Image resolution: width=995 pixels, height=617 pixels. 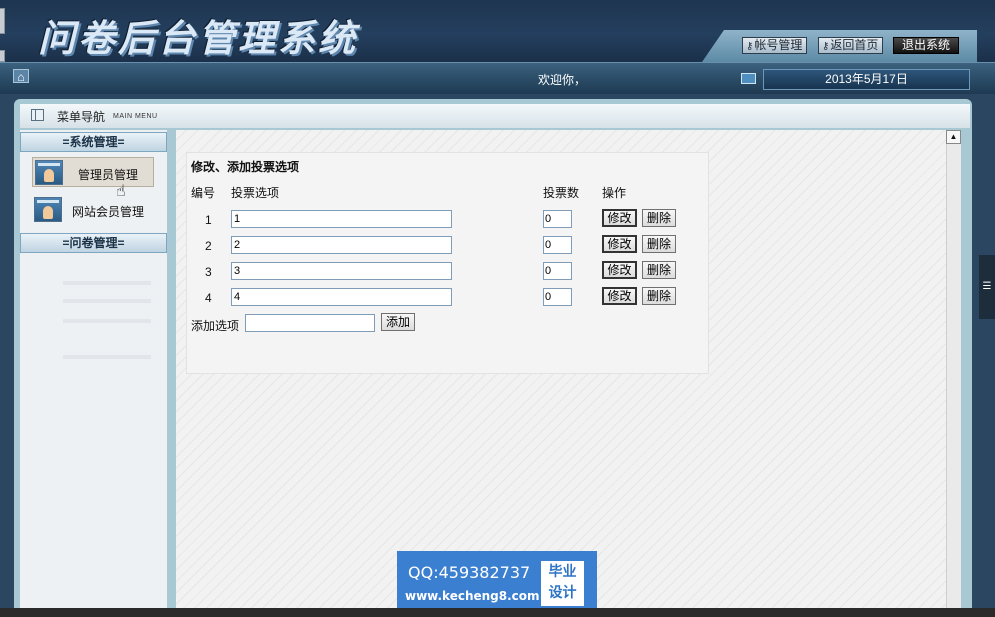 I want to click on sidebar-item-member-management: 网站会员管理, so click(x=93, y=210).